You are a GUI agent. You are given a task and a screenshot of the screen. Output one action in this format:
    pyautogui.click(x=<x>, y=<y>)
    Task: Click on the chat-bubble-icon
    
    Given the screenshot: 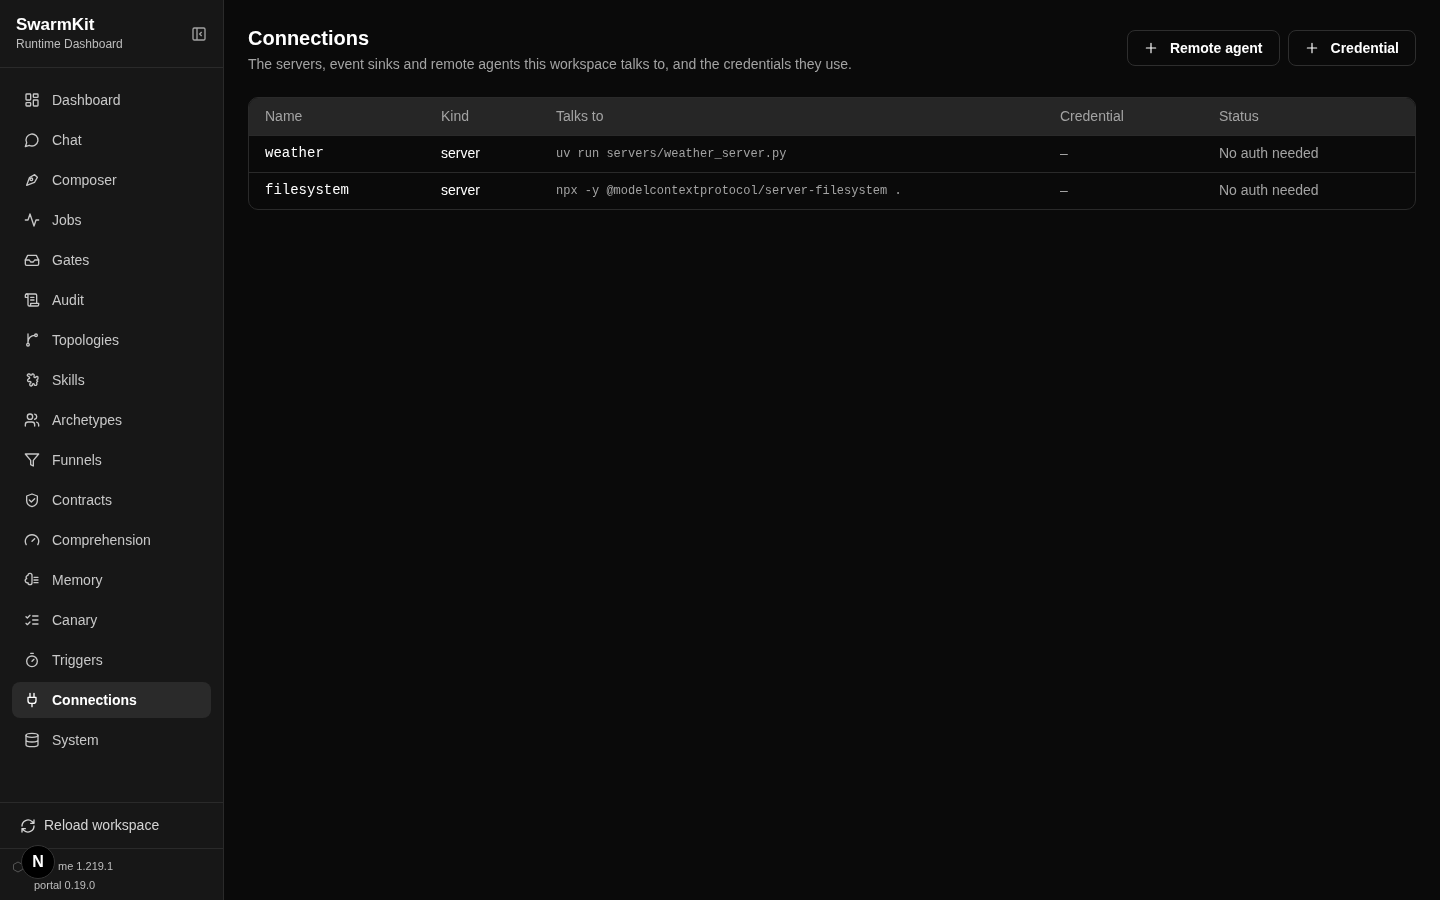 What is the action you would take?
    pyautogui.click(x=32, y=140)
    